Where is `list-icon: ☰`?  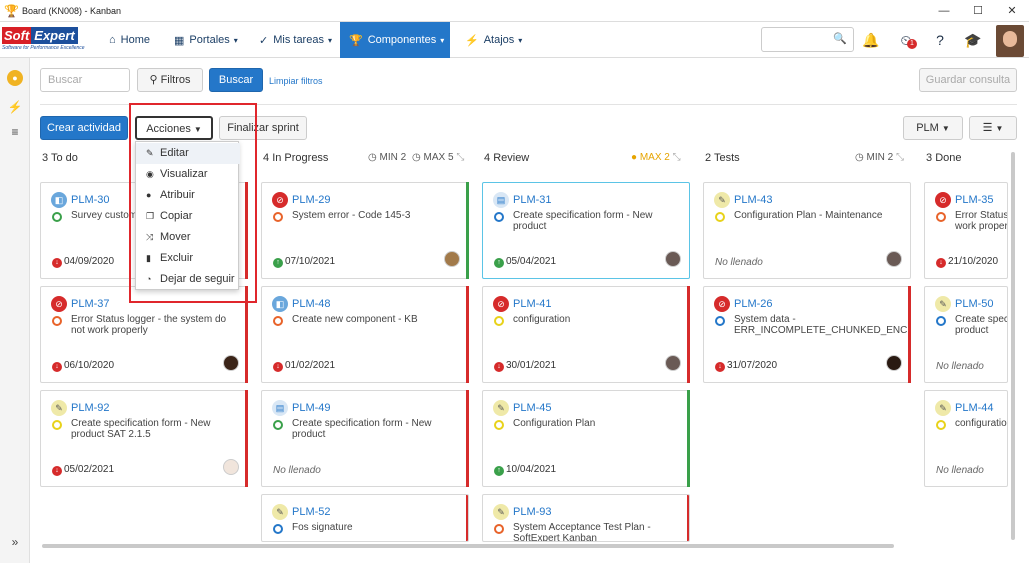
list-icon: ☰ is located at coordinates (987, 128).